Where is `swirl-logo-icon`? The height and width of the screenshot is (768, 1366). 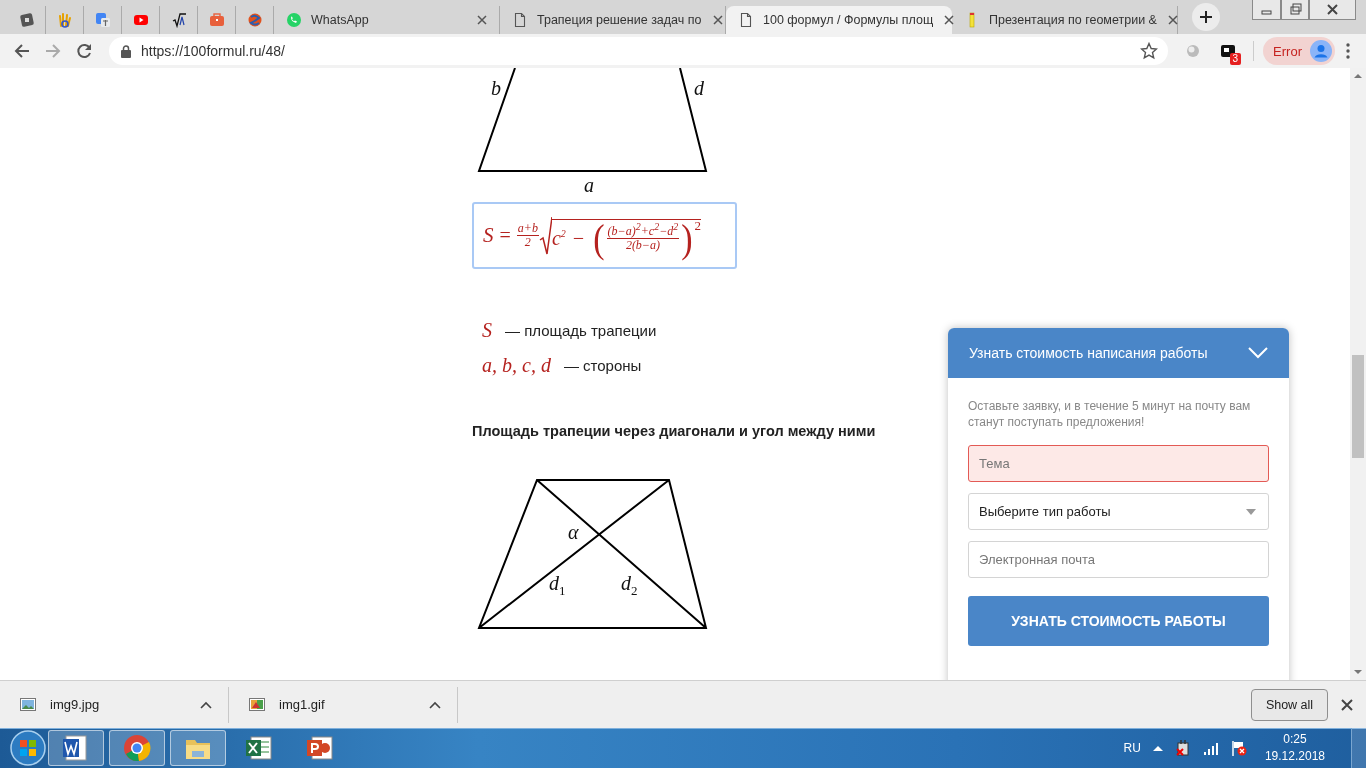 swirl-logo-icon is located at coordinates (254, 20).